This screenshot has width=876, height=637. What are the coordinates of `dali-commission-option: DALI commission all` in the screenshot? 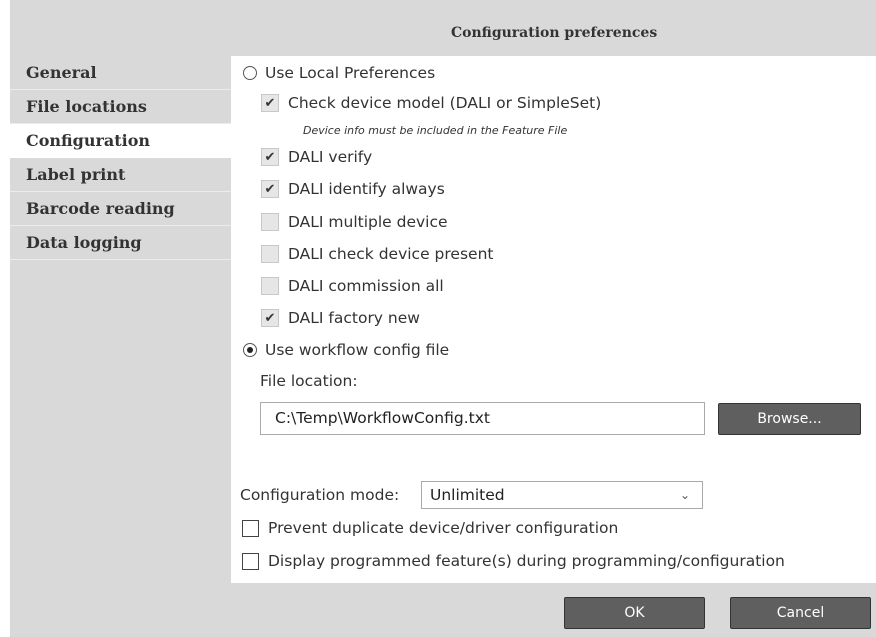 It's located at (352, 286).